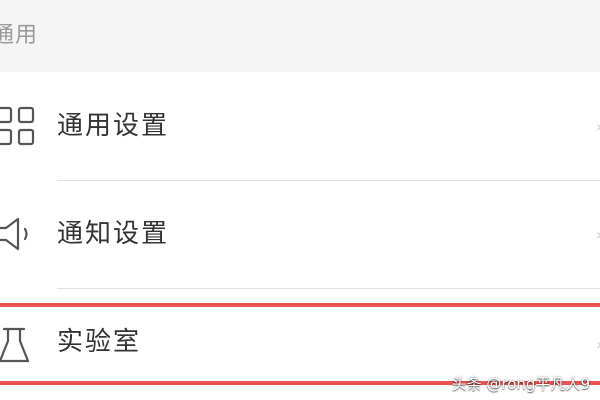 This screenshot has width=600, height=400. I want to click on lab-label: 实验室, so click(99, 342).